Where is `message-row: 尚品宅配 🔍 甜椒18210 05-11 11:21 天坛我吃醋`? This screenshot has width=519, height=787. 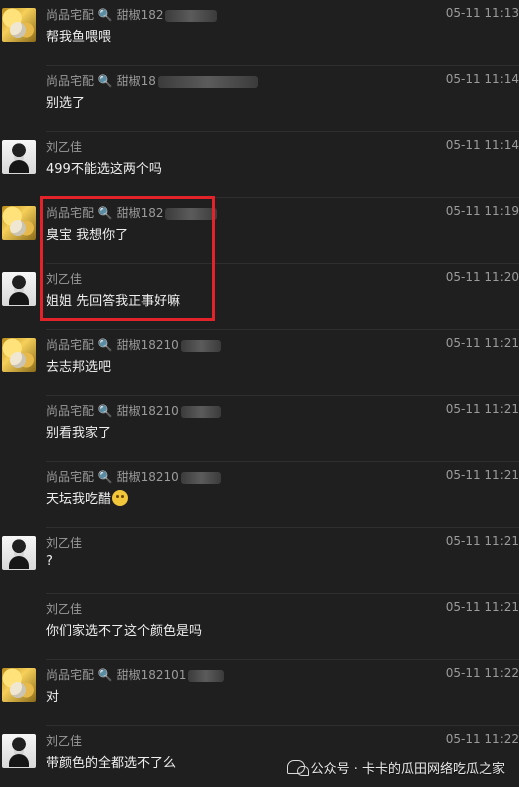
message-row: 尚品宅配 🔍 甜椒18210 05-11 11:21 天坛我吃醋 is located at coordinates (259, 495).